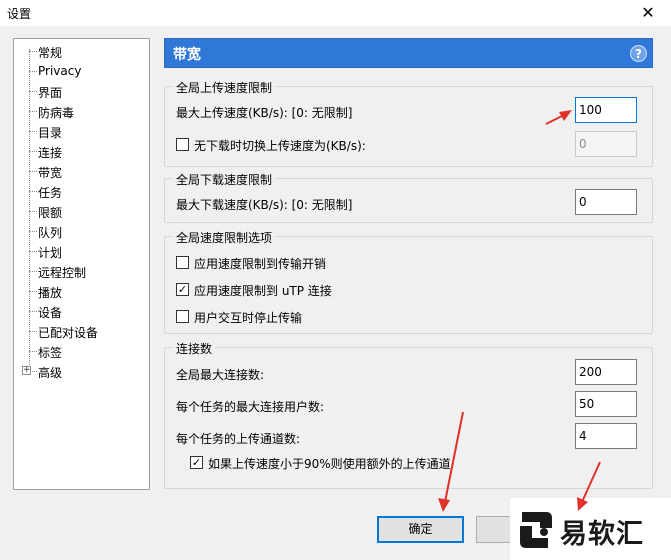 Image resolution: width=671 pixels, height=560 pixels. What do you see at coordinates (224, 87) in the screenshot?
I see `upload-group-title: 全局上传速度限制` at bounding box center [224, 87].